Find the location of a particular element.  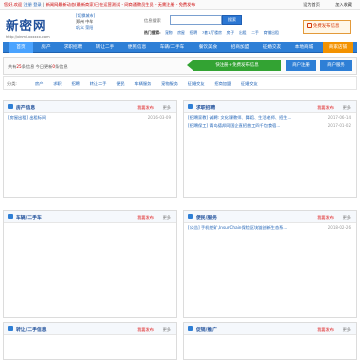

list-item: [招聘保工] 青岛德邦同国企直招普工四千包食宿... 2017-01-02 is located at coordinates (270, 126).